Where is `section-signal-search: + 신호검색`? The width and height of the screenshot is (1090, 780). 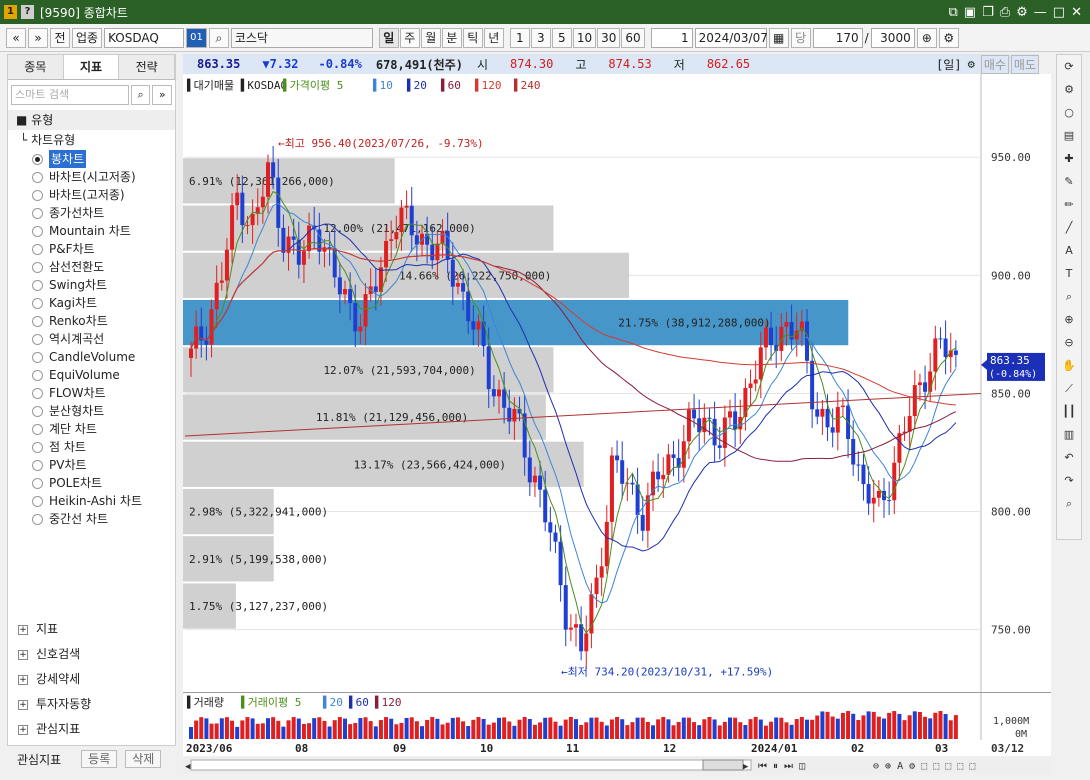
section-signal-search: + 신호검색 is located at coordinates (91, 654).